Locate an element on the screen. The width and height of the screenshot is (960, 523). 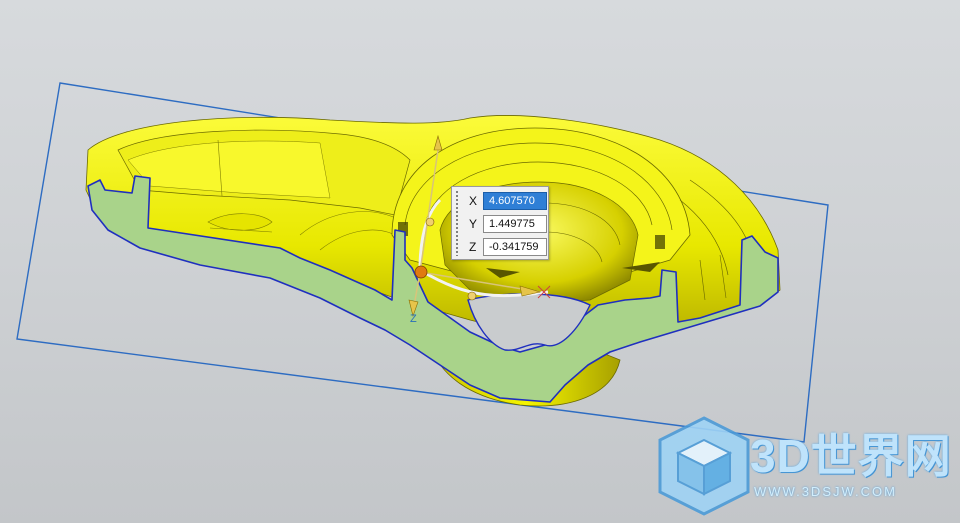
coord-row-x: X 4.607570 is located at coordinates (505, 201).